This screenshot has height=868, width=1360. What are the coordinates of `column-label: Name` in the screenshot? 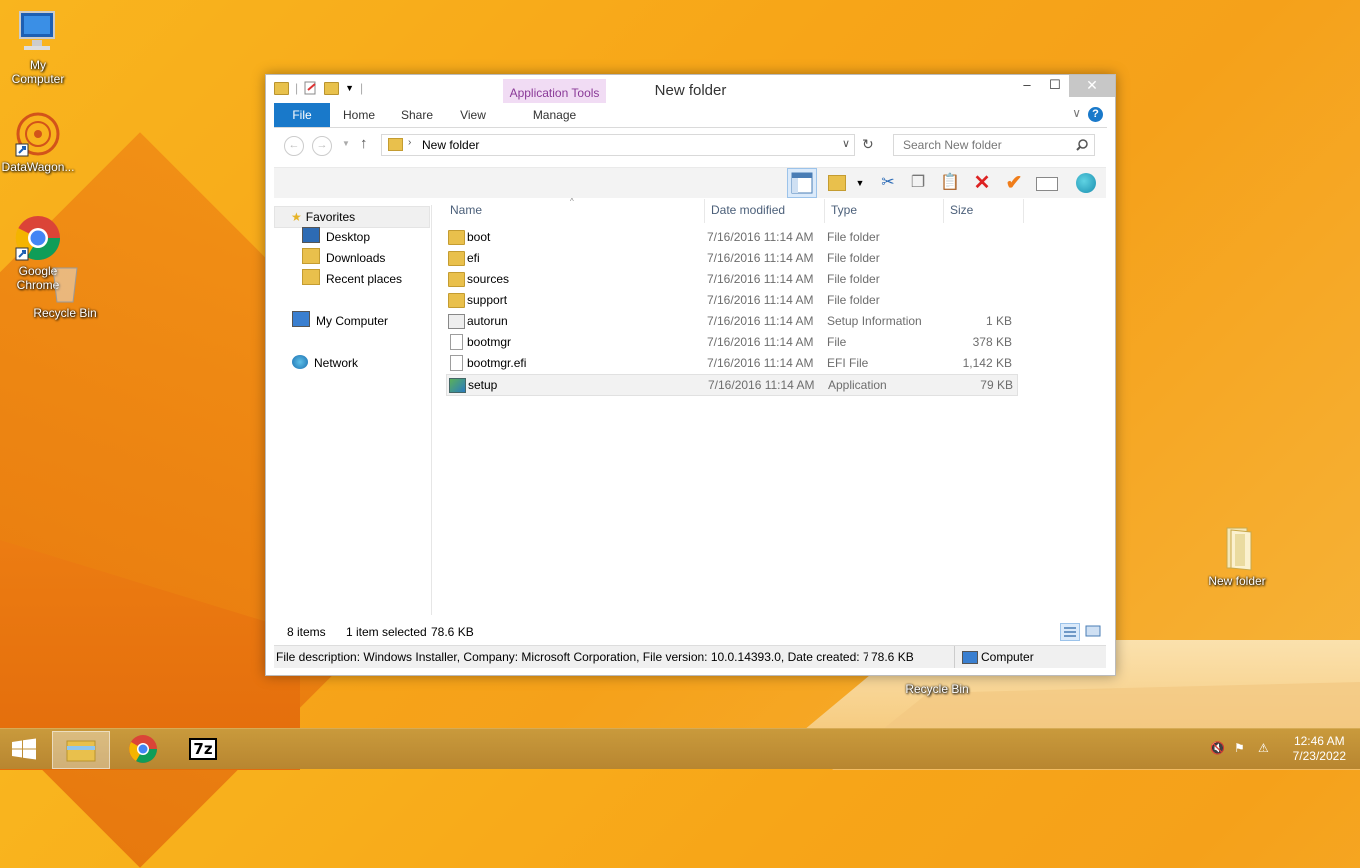 It's located at (466, 210).